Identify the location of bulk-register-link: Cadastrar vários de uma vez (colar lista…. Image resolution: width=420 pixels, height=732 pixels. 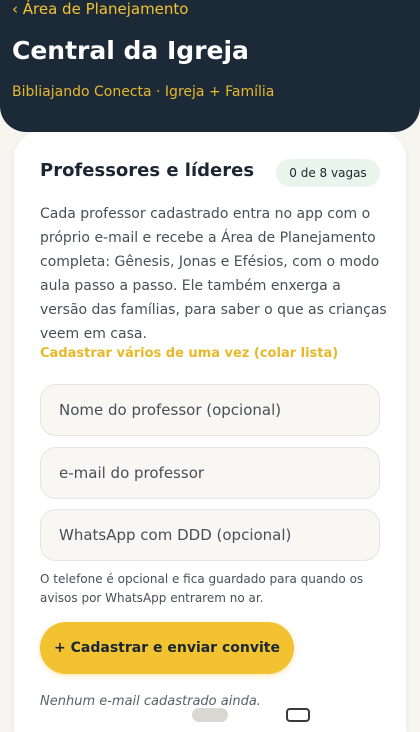
(189, 353).